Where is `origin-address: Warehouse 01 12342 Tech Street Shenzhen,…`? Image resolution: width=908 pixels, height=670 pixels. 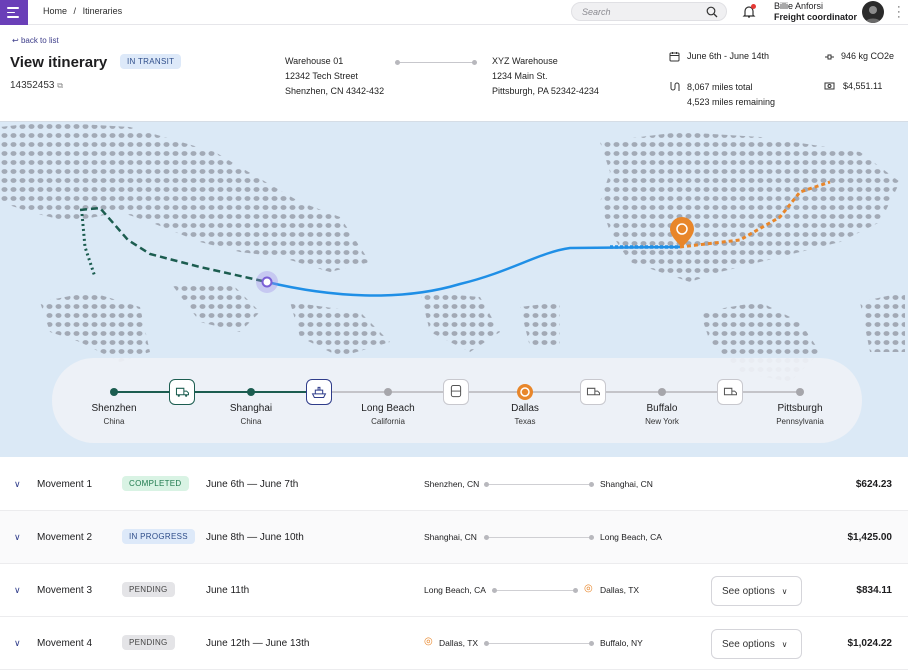 origin-address: Warehouse 01 12342 Tech Street Shenzhen,… is located at coordinates (334, 76).